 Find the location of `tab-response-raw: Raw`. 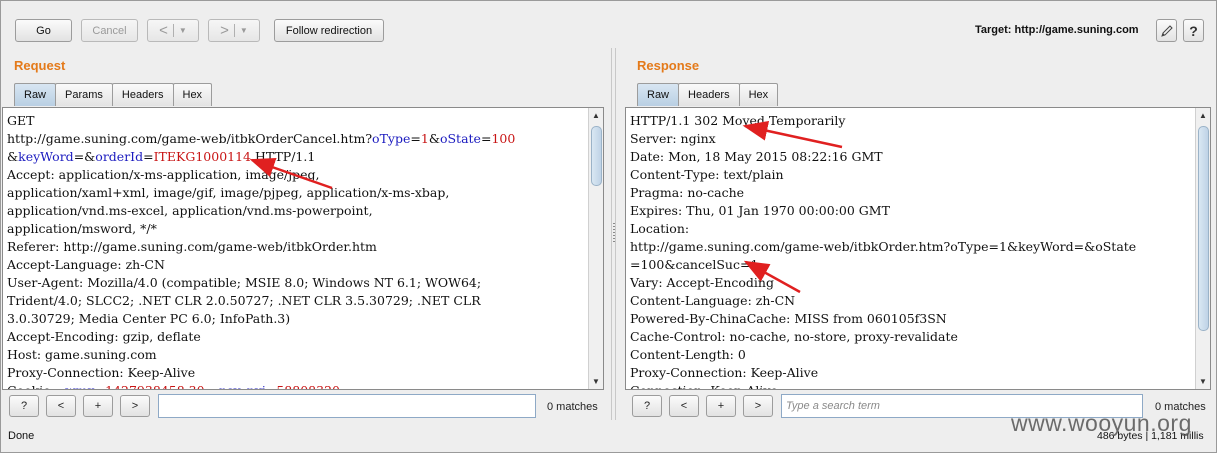

tab-response-raw: Raw is located at coordinates (658, 94).